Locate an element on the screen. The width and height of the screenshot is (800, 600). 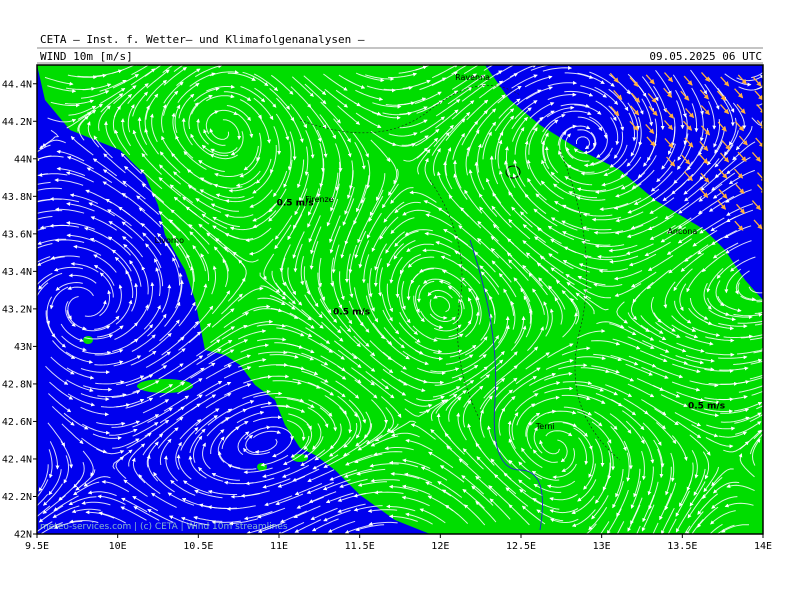
y-tick-label: 42N is located at coordinates (23, 535).